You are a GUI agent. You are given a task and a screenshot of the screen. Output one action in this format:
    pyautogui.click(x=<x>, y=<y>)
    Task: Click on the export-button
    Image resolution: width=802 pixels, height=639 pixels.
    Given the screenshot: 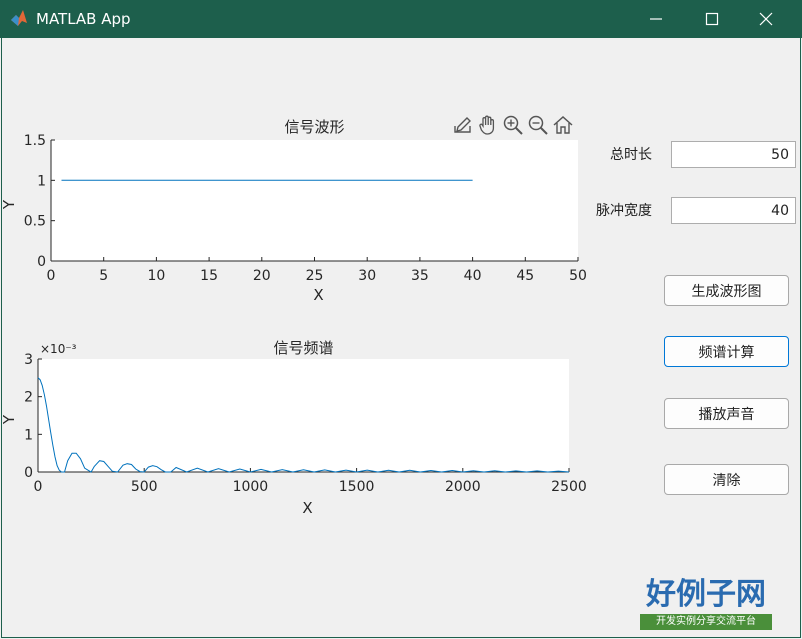 What is the action you would take?
    pyautogui.click(x=463, y=125)
    